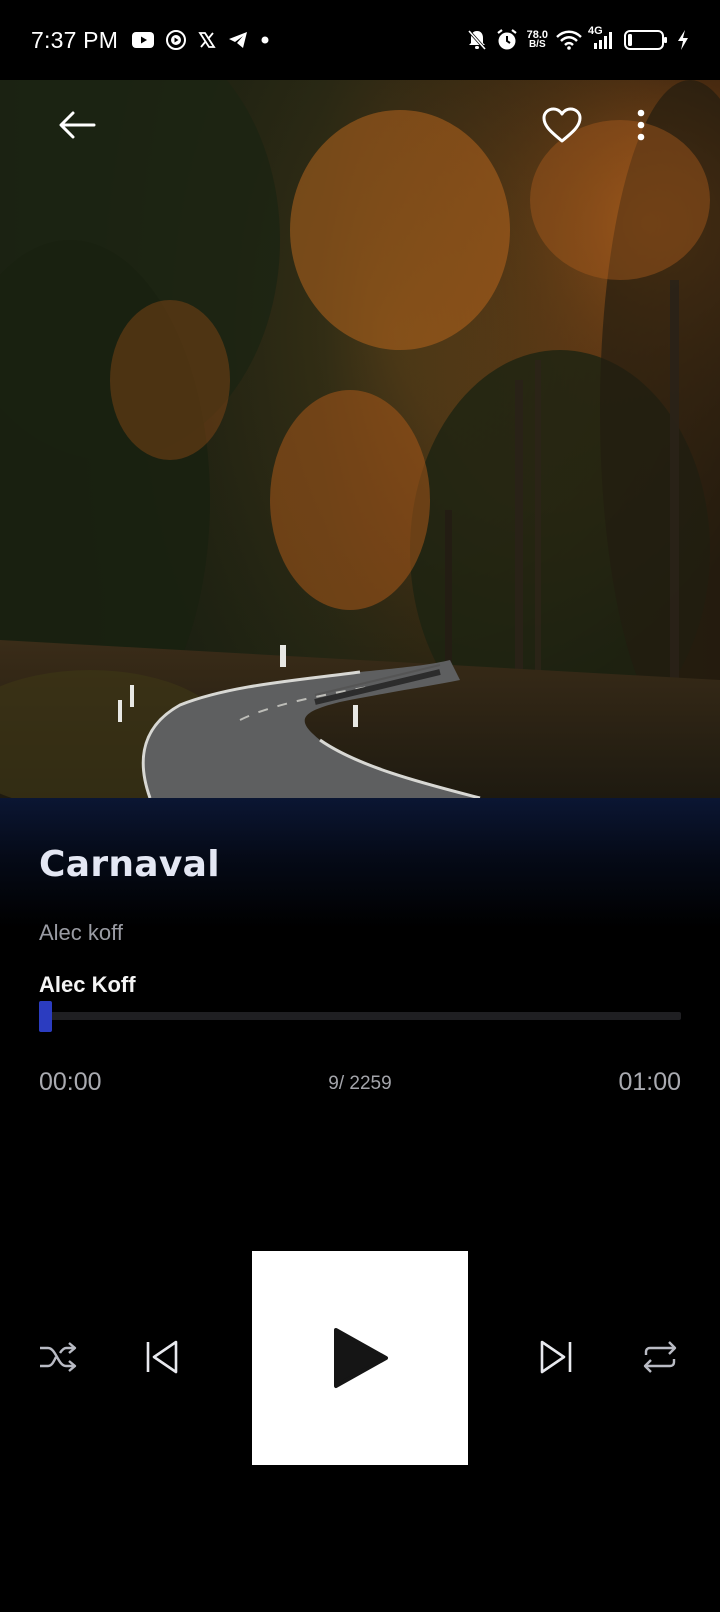 The height and width of the screenshot is (1612, 720). I want to click on artist-name: Alec Koff, so click(87, 985).